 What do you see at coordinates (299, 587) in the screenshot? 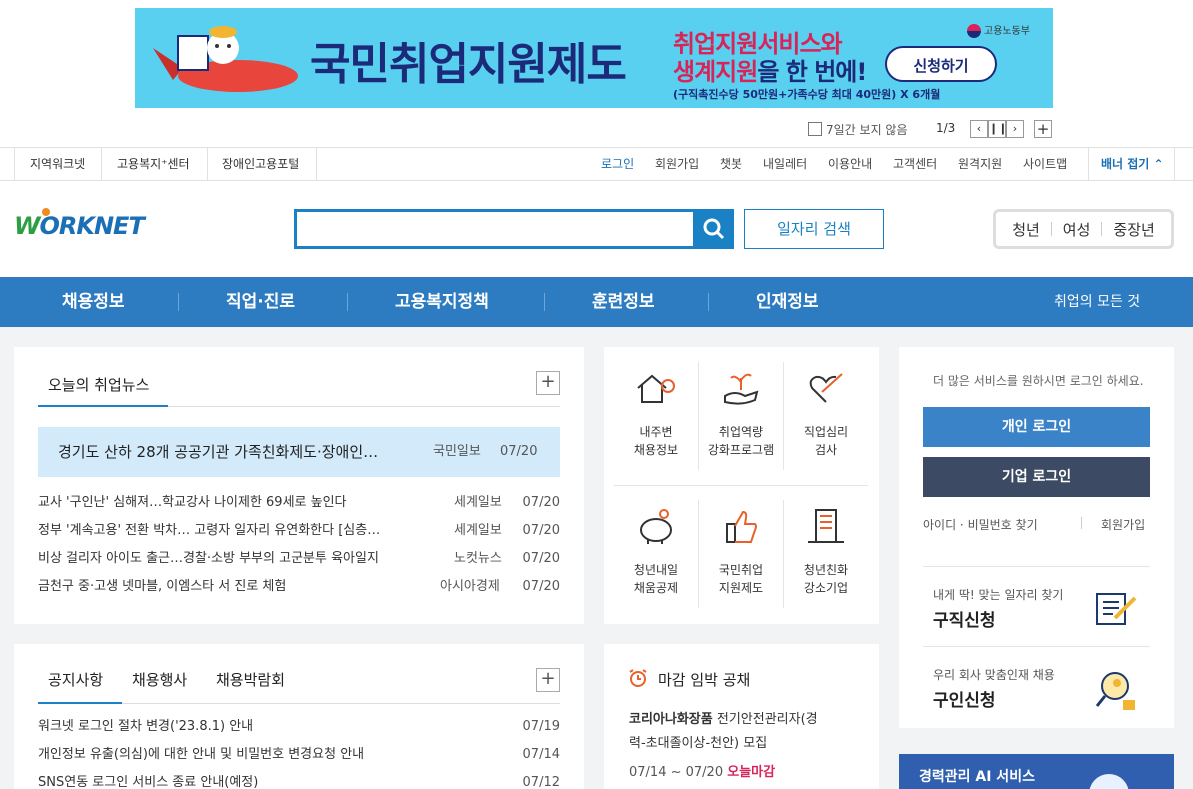
I see `news-item: 금천구 중·고생 넷마블, 이엠스타 서 진로 체험 아시아경제 07/20` at bounding box center [299, 587].